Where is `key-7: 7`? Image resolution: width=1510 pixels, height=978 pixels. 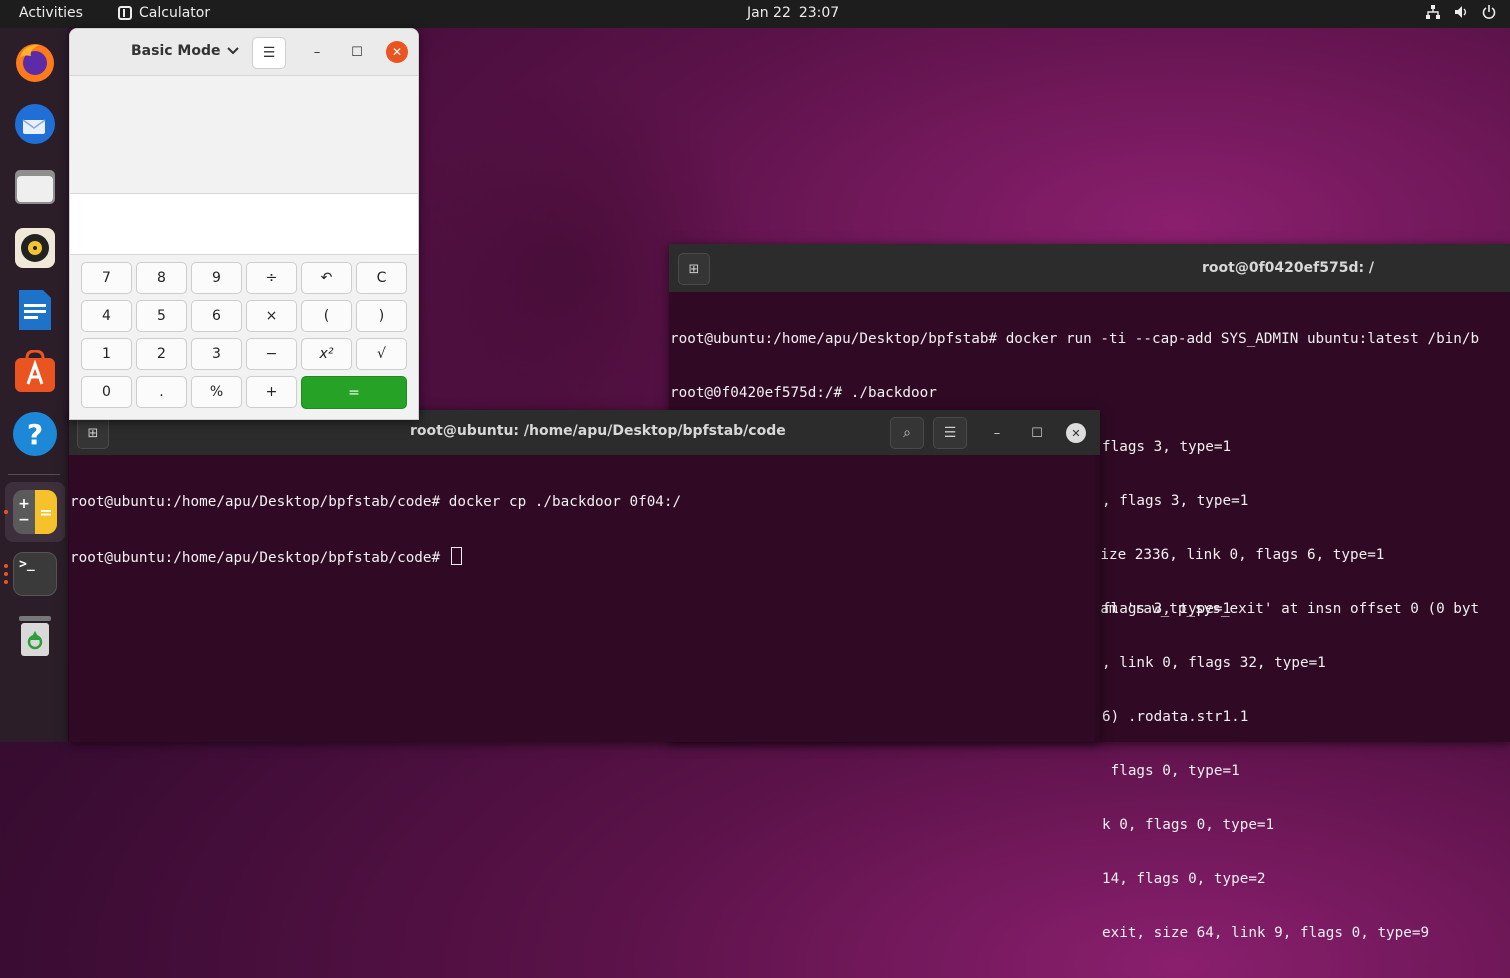
key-7: 7 is located at coordinates (106, 278).